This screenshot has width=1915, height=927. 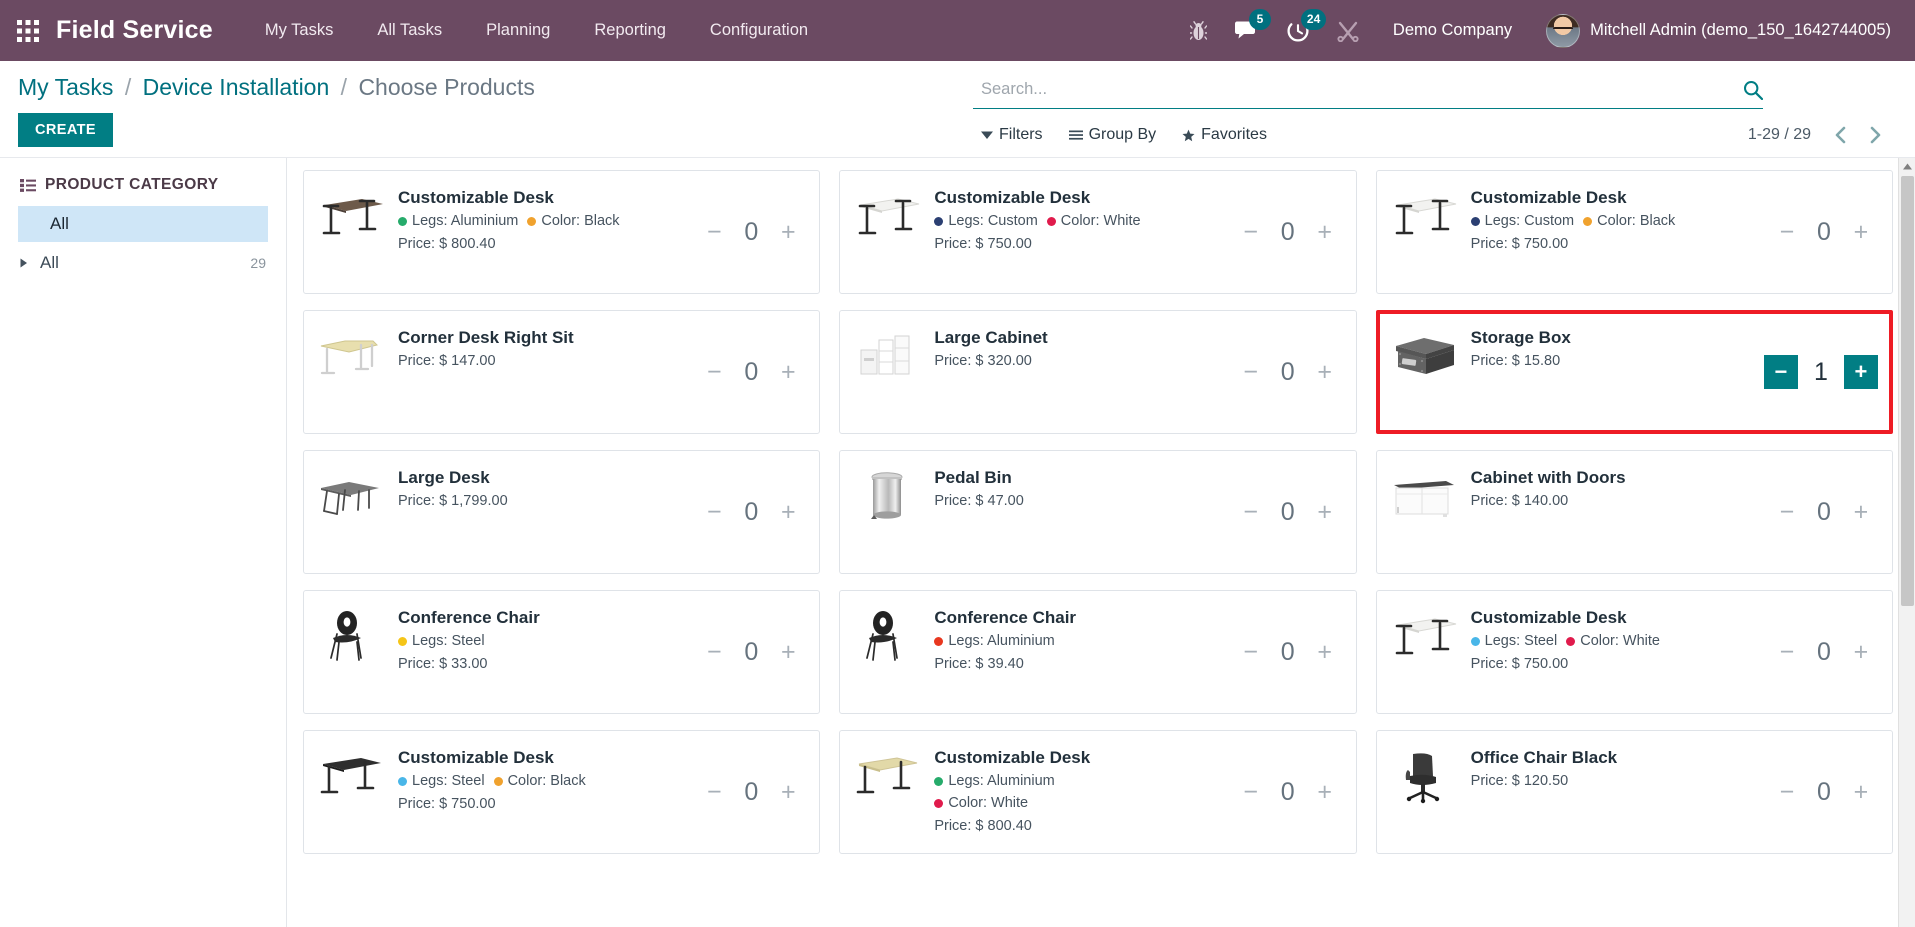 What do you see at coordinates (1749, 90) in the screenshot?
I see `search-icon` at bounding box center [1749, 90].